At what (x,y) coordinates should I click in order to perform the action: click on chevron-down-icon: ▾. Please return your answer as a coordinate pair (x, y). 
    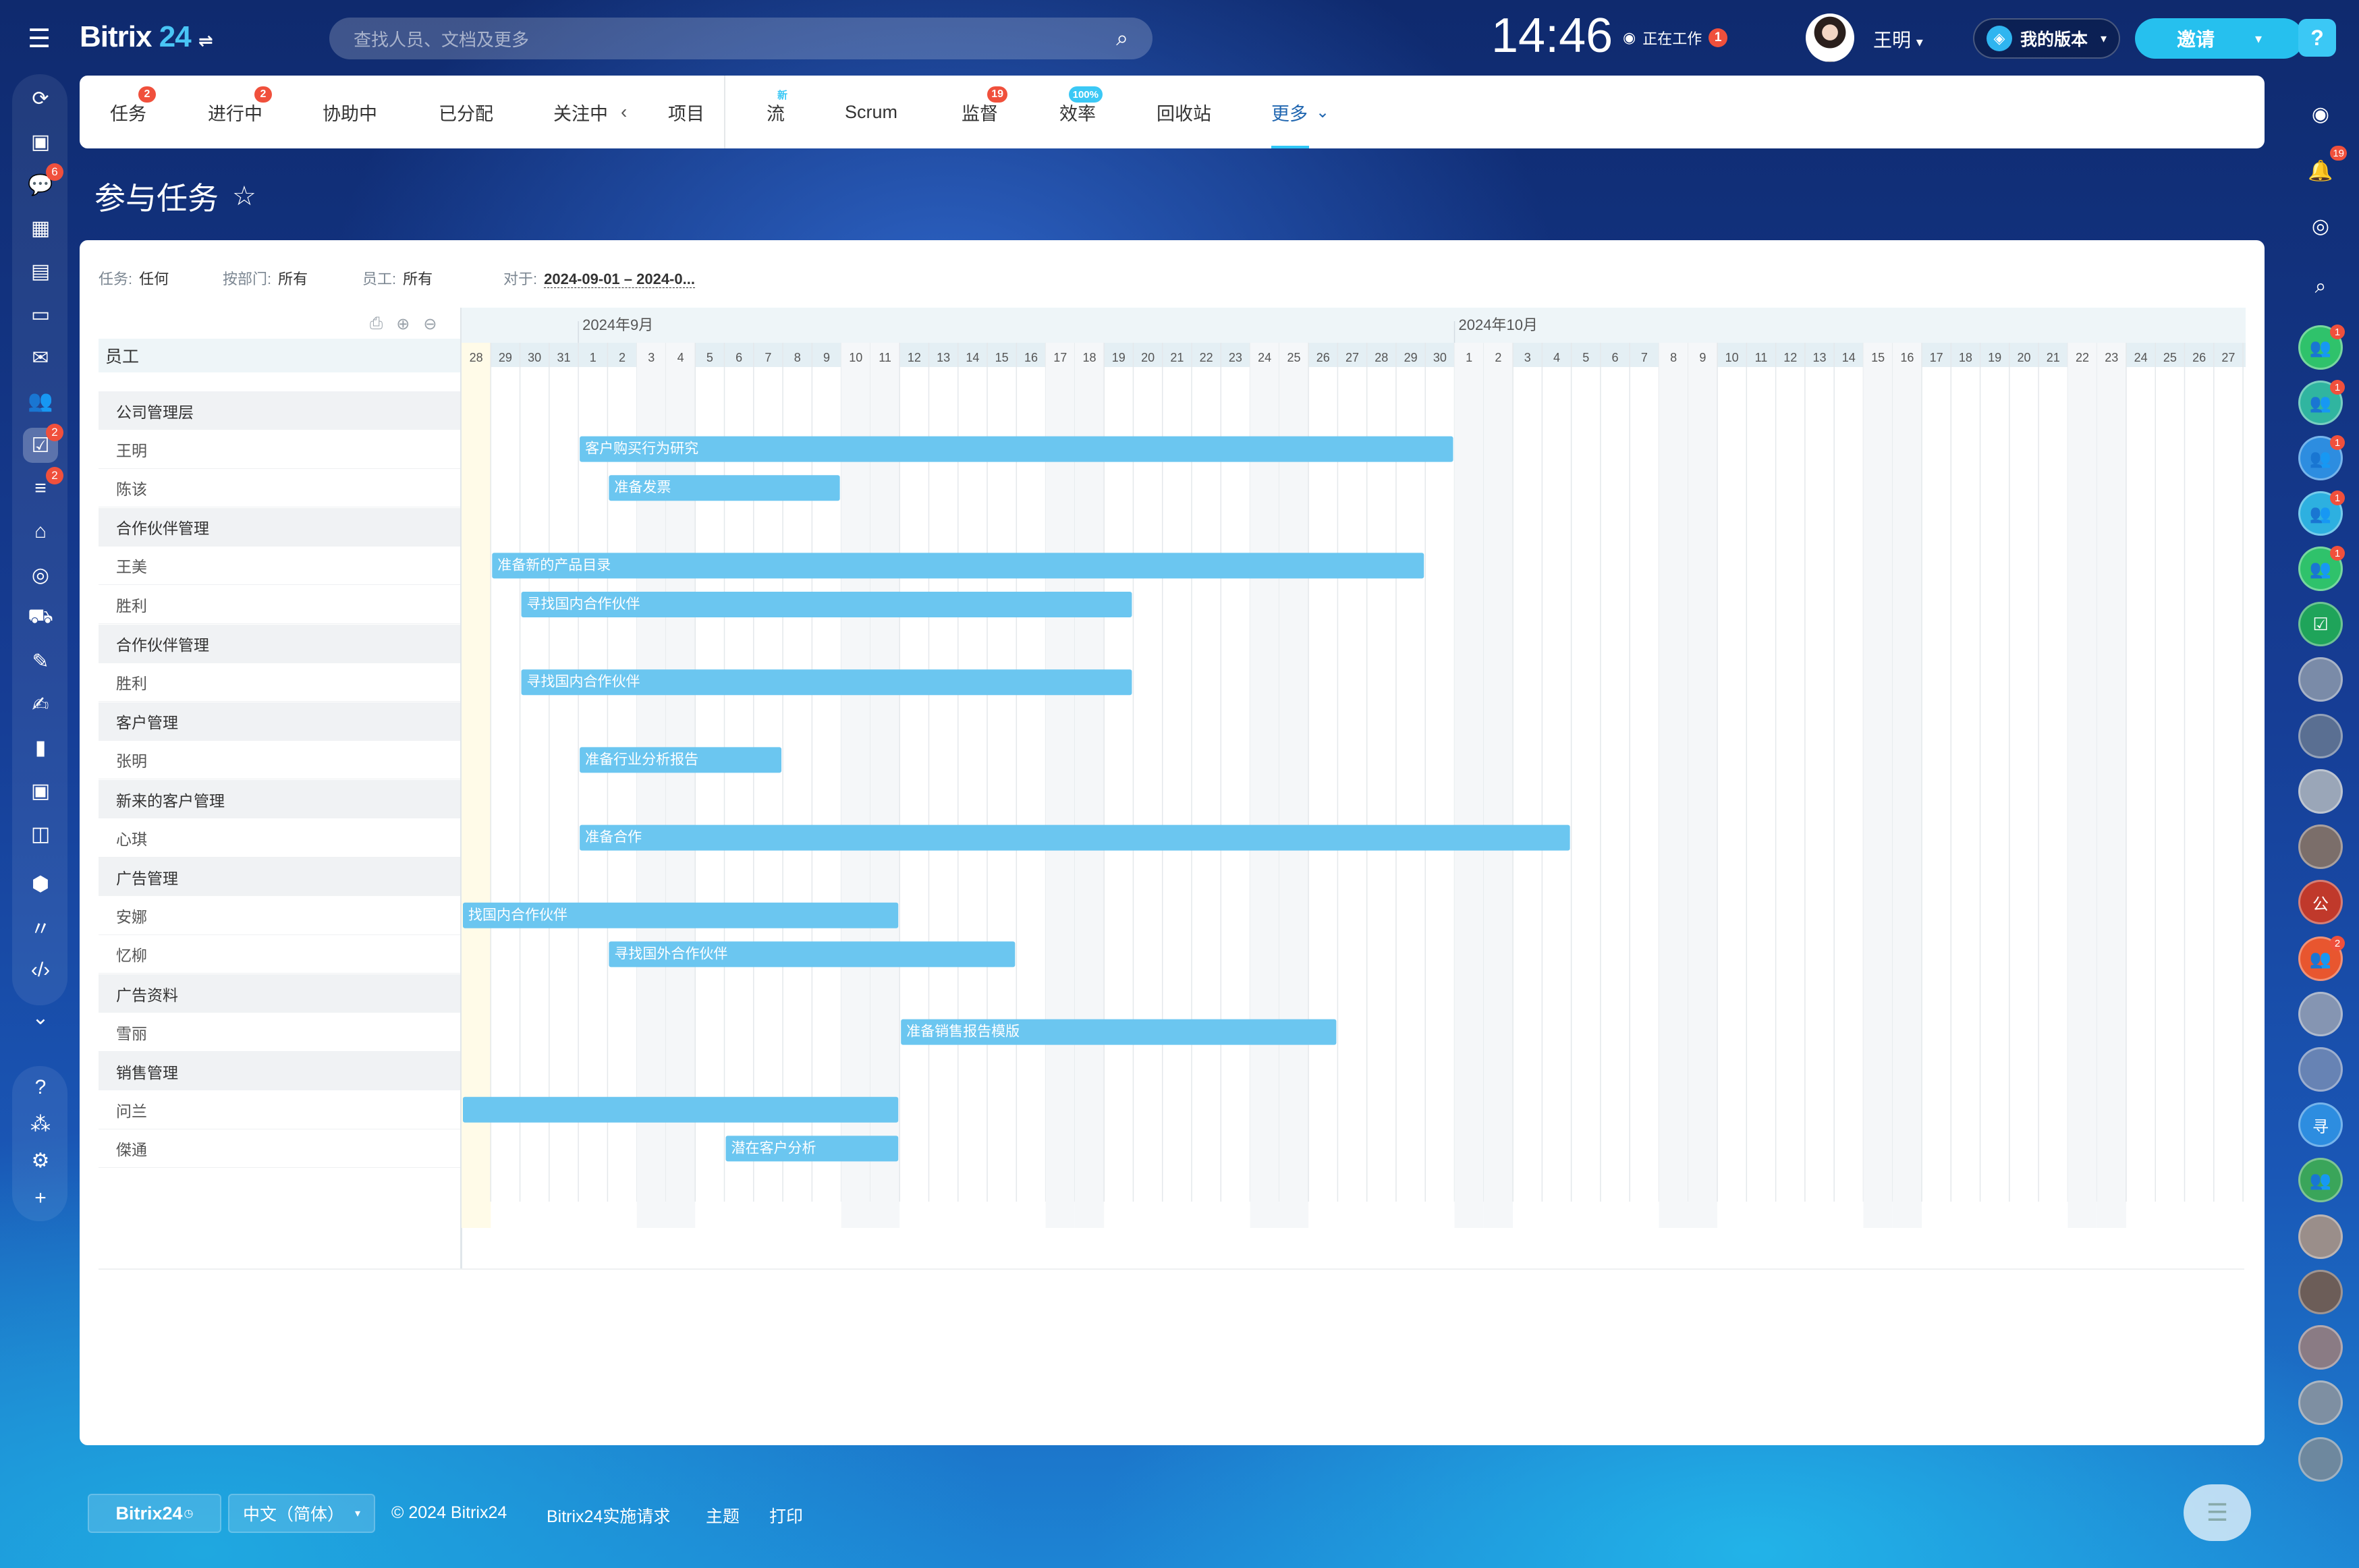
    Looking at the image, I should click on (2259, 38).